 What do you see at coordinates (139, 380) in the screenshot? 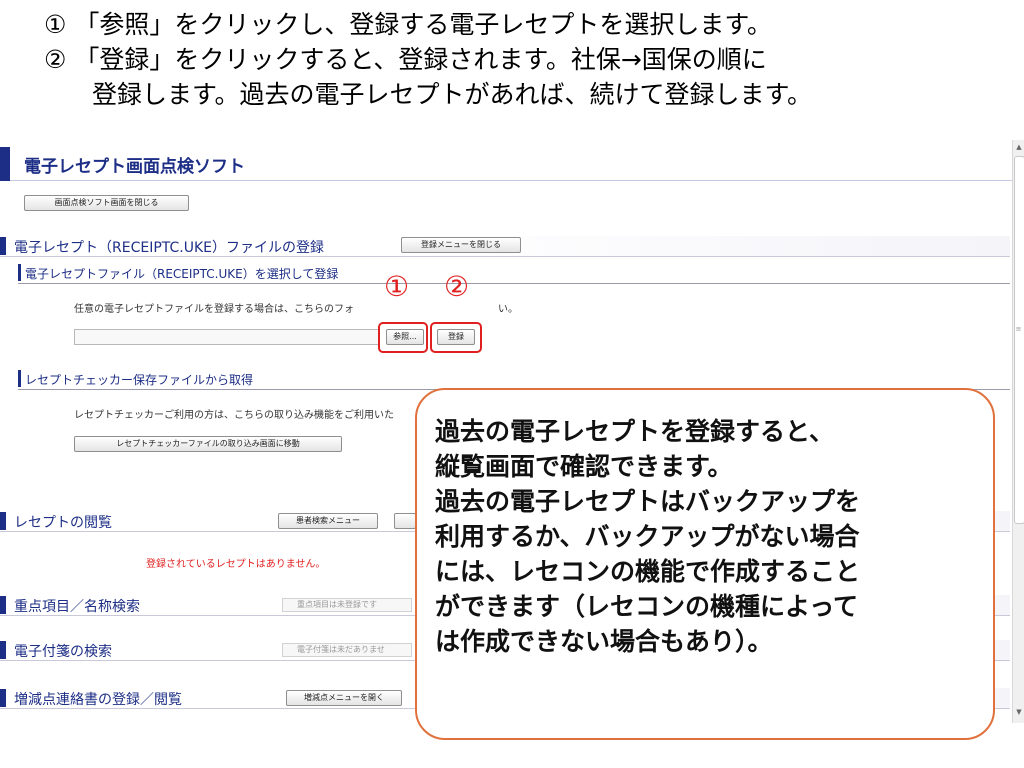
I see `checker-subsection-title: レセプトチェッカー保存ファイルから取得` at bounding box center [139, 380].